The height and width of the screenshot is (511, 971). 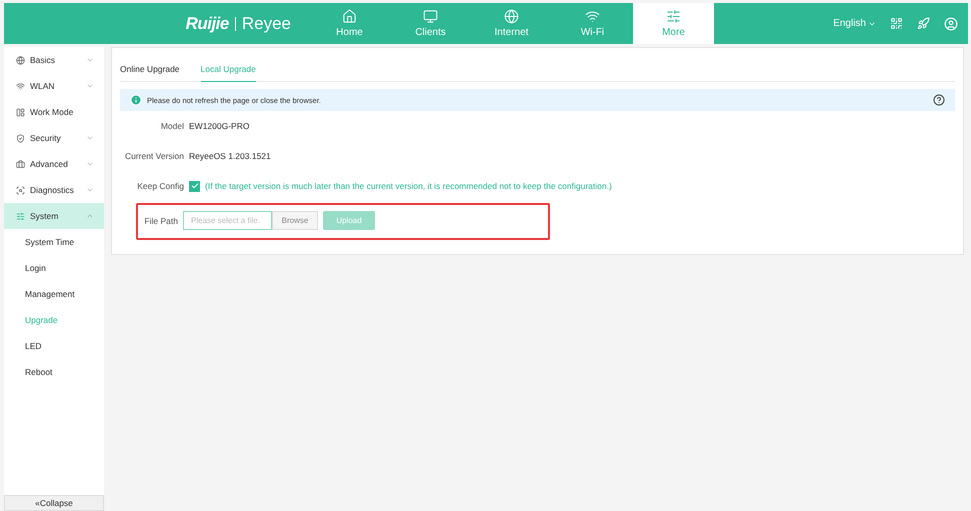 I want to click on product-logo: Reyee, so click(x=266, y=24).